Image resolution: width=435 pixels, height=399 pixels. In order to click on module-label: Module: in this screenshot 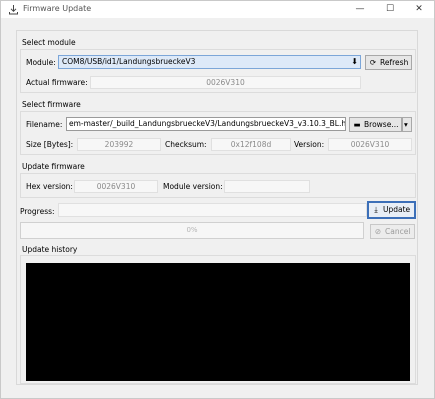, I will do `click(41, 62)`.